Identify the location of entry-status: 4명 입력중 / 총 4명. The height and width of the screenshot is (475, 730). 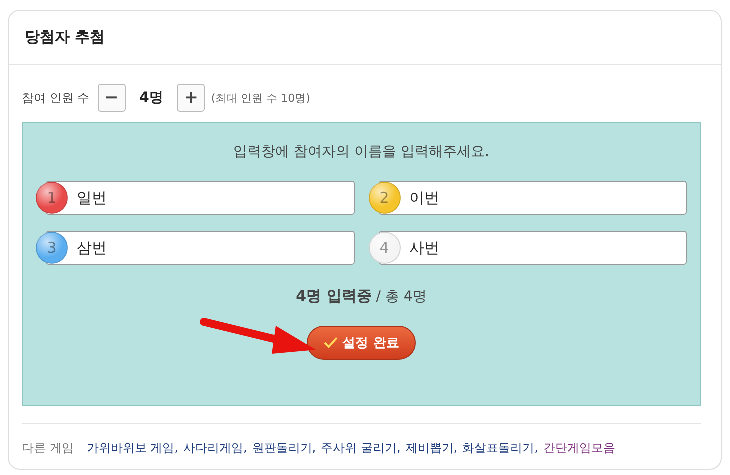
(361, 296).